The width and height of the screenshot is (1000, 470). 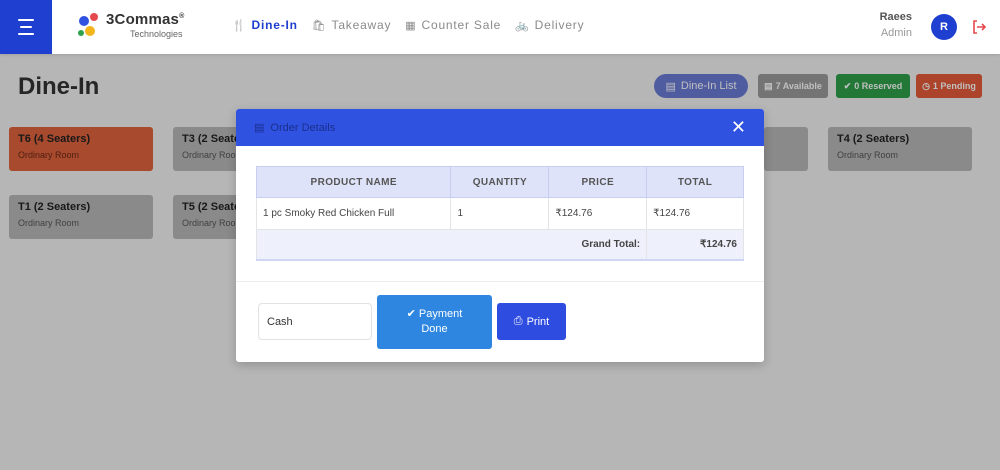 I want to click on column-header: QUANTITY, so click(x=500, y=182).